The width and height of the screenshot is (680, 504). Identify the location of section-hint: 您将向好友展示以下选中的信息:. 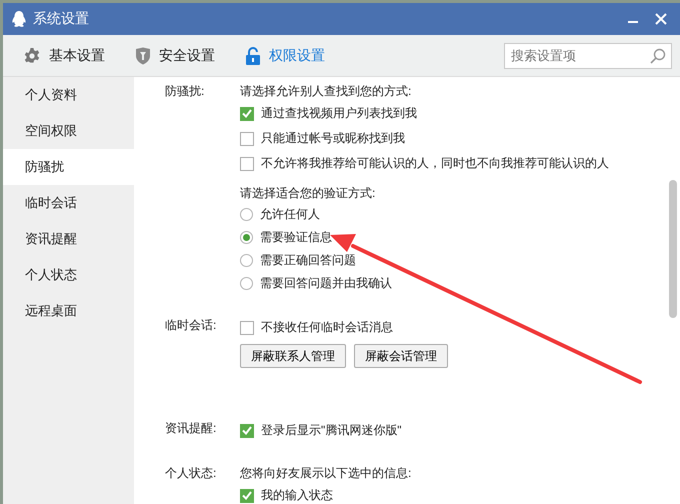
(326, 473).